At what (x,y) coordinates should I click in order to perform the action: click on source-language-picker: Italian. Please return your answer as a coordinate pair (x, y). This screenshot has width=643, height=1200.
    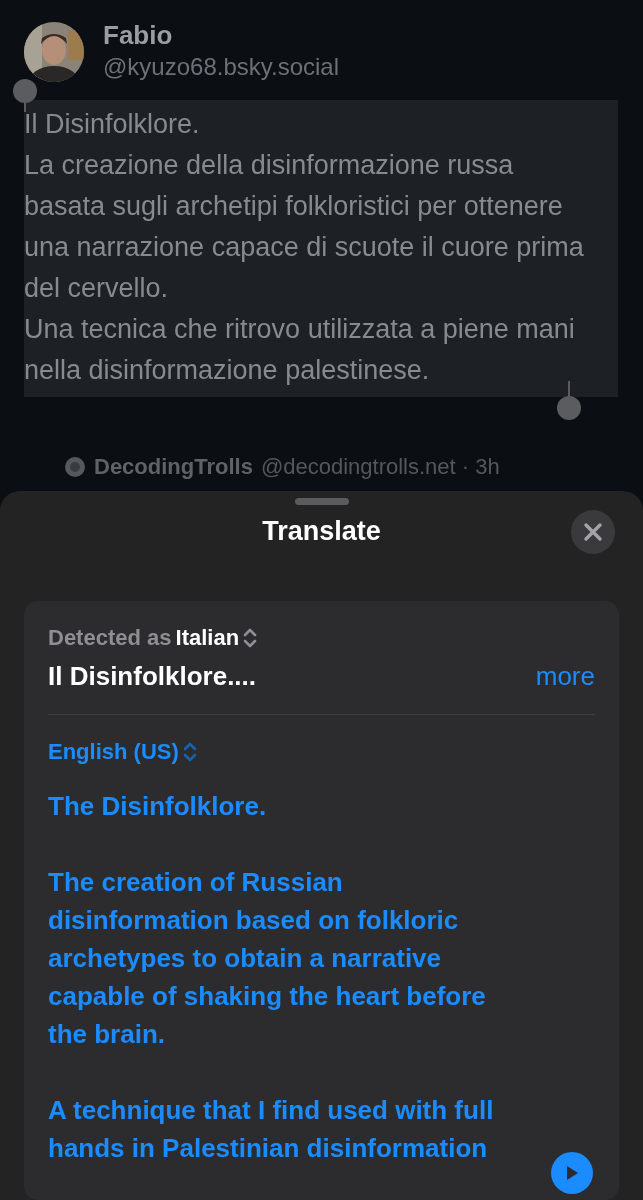
    Looking at the image, I should click on (216, 638).